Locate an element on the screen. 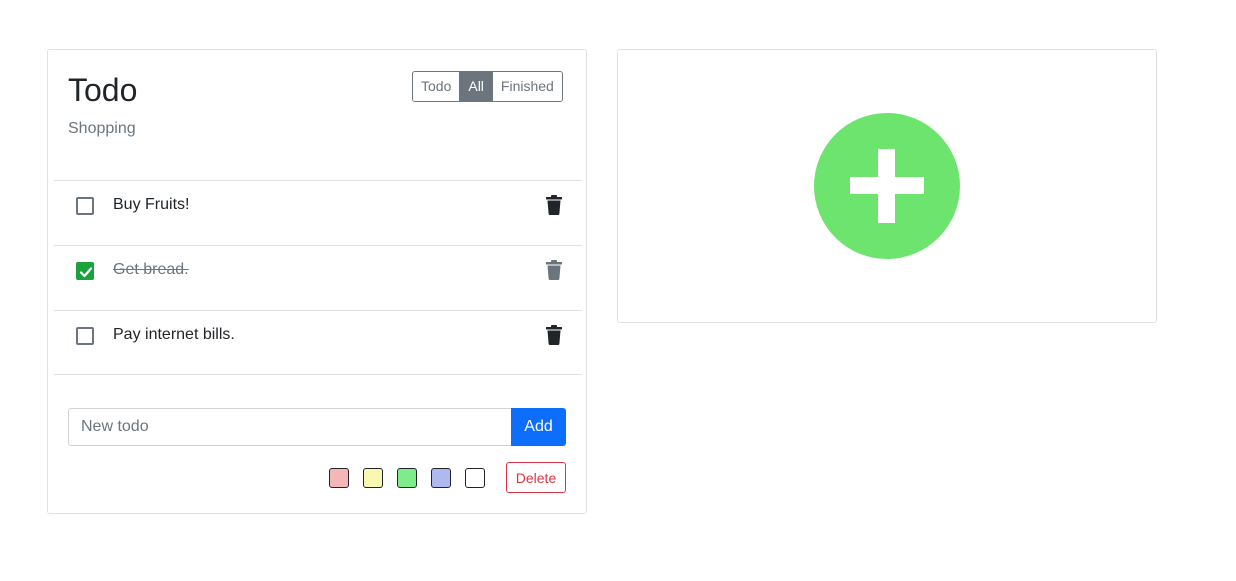 The height and width of the screenshot is (581, 1236). filter-todo-button: Todo is located at coordinates (437, 86).